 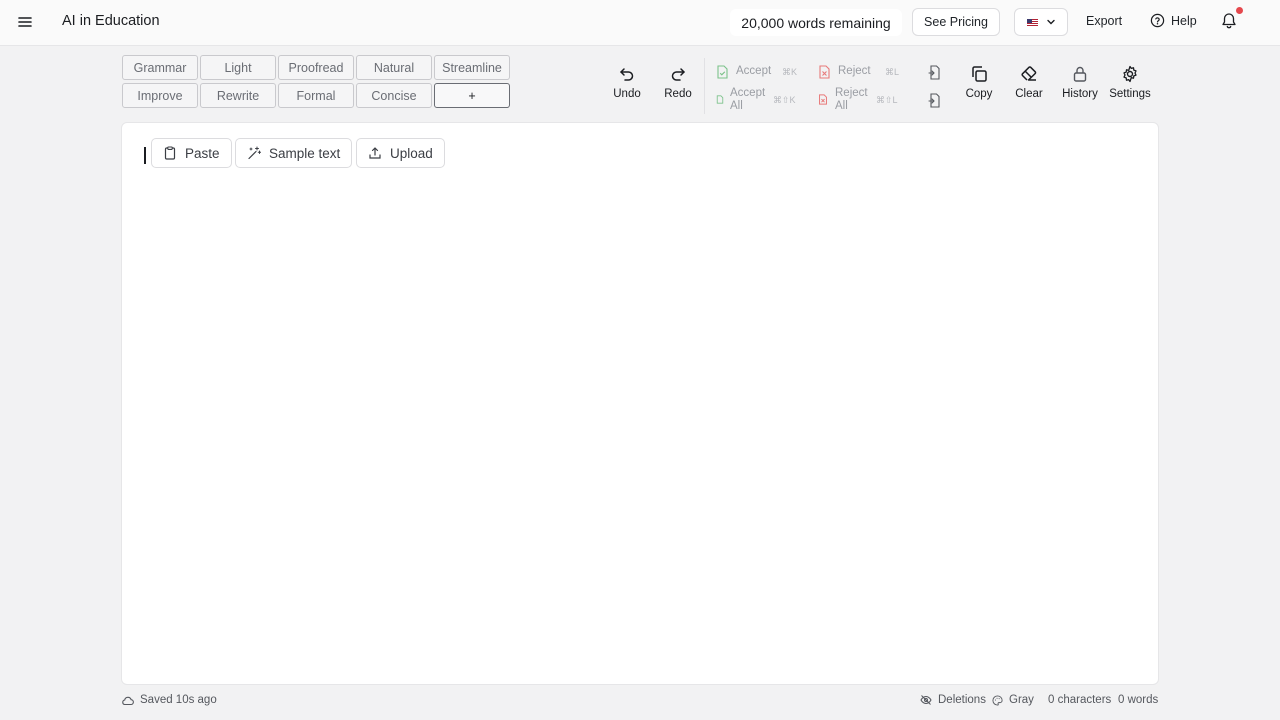 I want to click on cloud-icon, so click(x=128, y=700).